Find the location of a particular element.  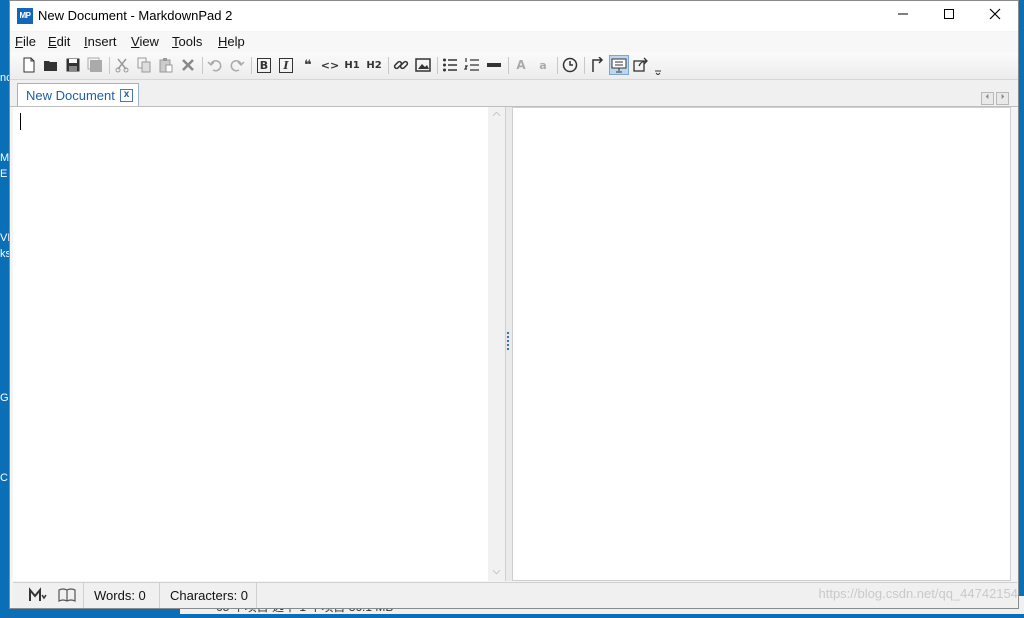

image-icon is located at coordinates (423, 65).